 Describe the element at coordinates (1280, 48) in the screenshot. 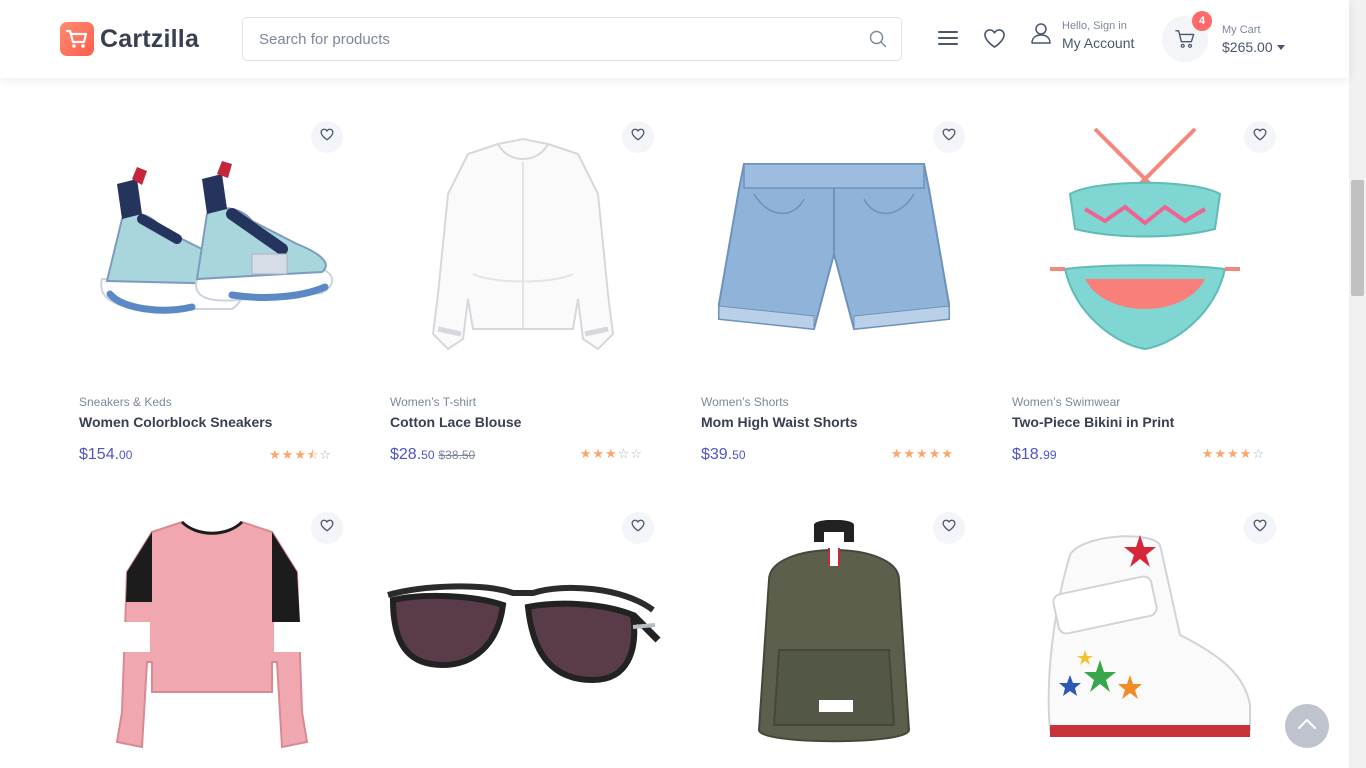

I see `chevron-down-icon` at that location.